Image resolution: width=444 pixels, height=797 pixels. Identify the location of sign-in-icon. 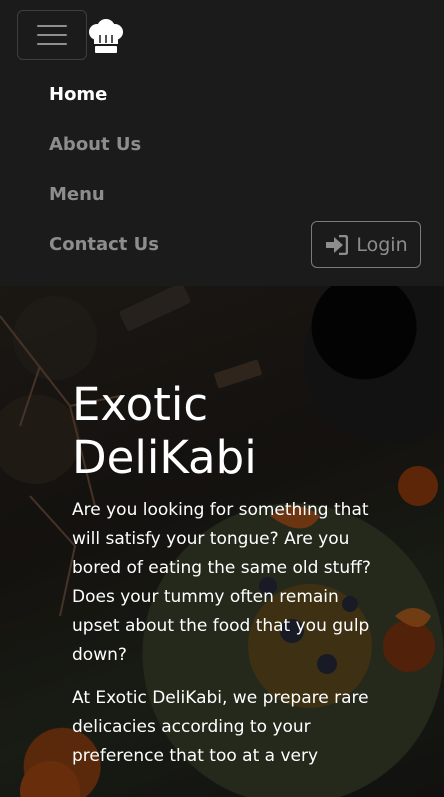
(337, 244).